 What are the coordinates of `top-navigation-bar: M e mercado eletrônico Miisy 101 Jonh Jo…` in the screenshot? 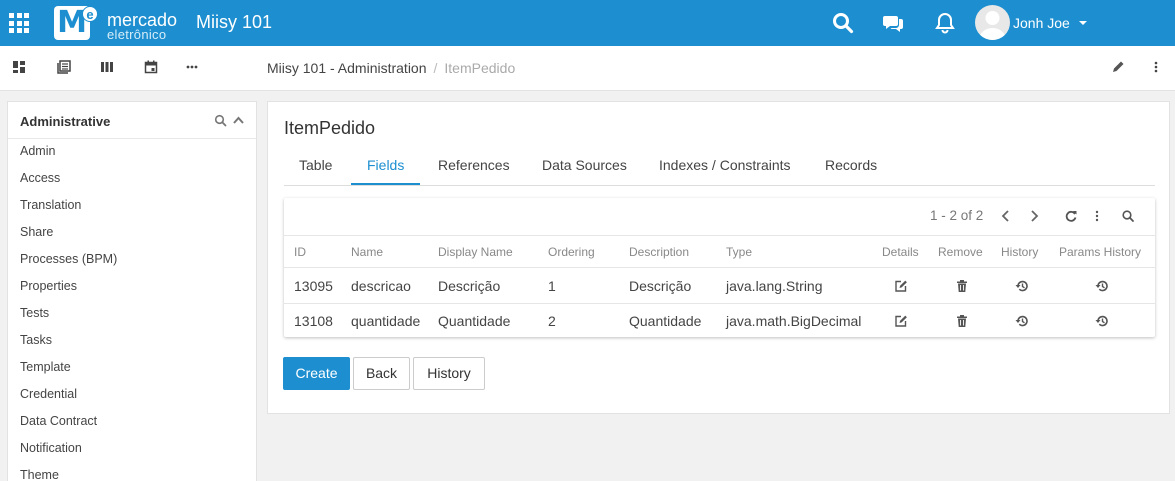 It's located at (587, 23).